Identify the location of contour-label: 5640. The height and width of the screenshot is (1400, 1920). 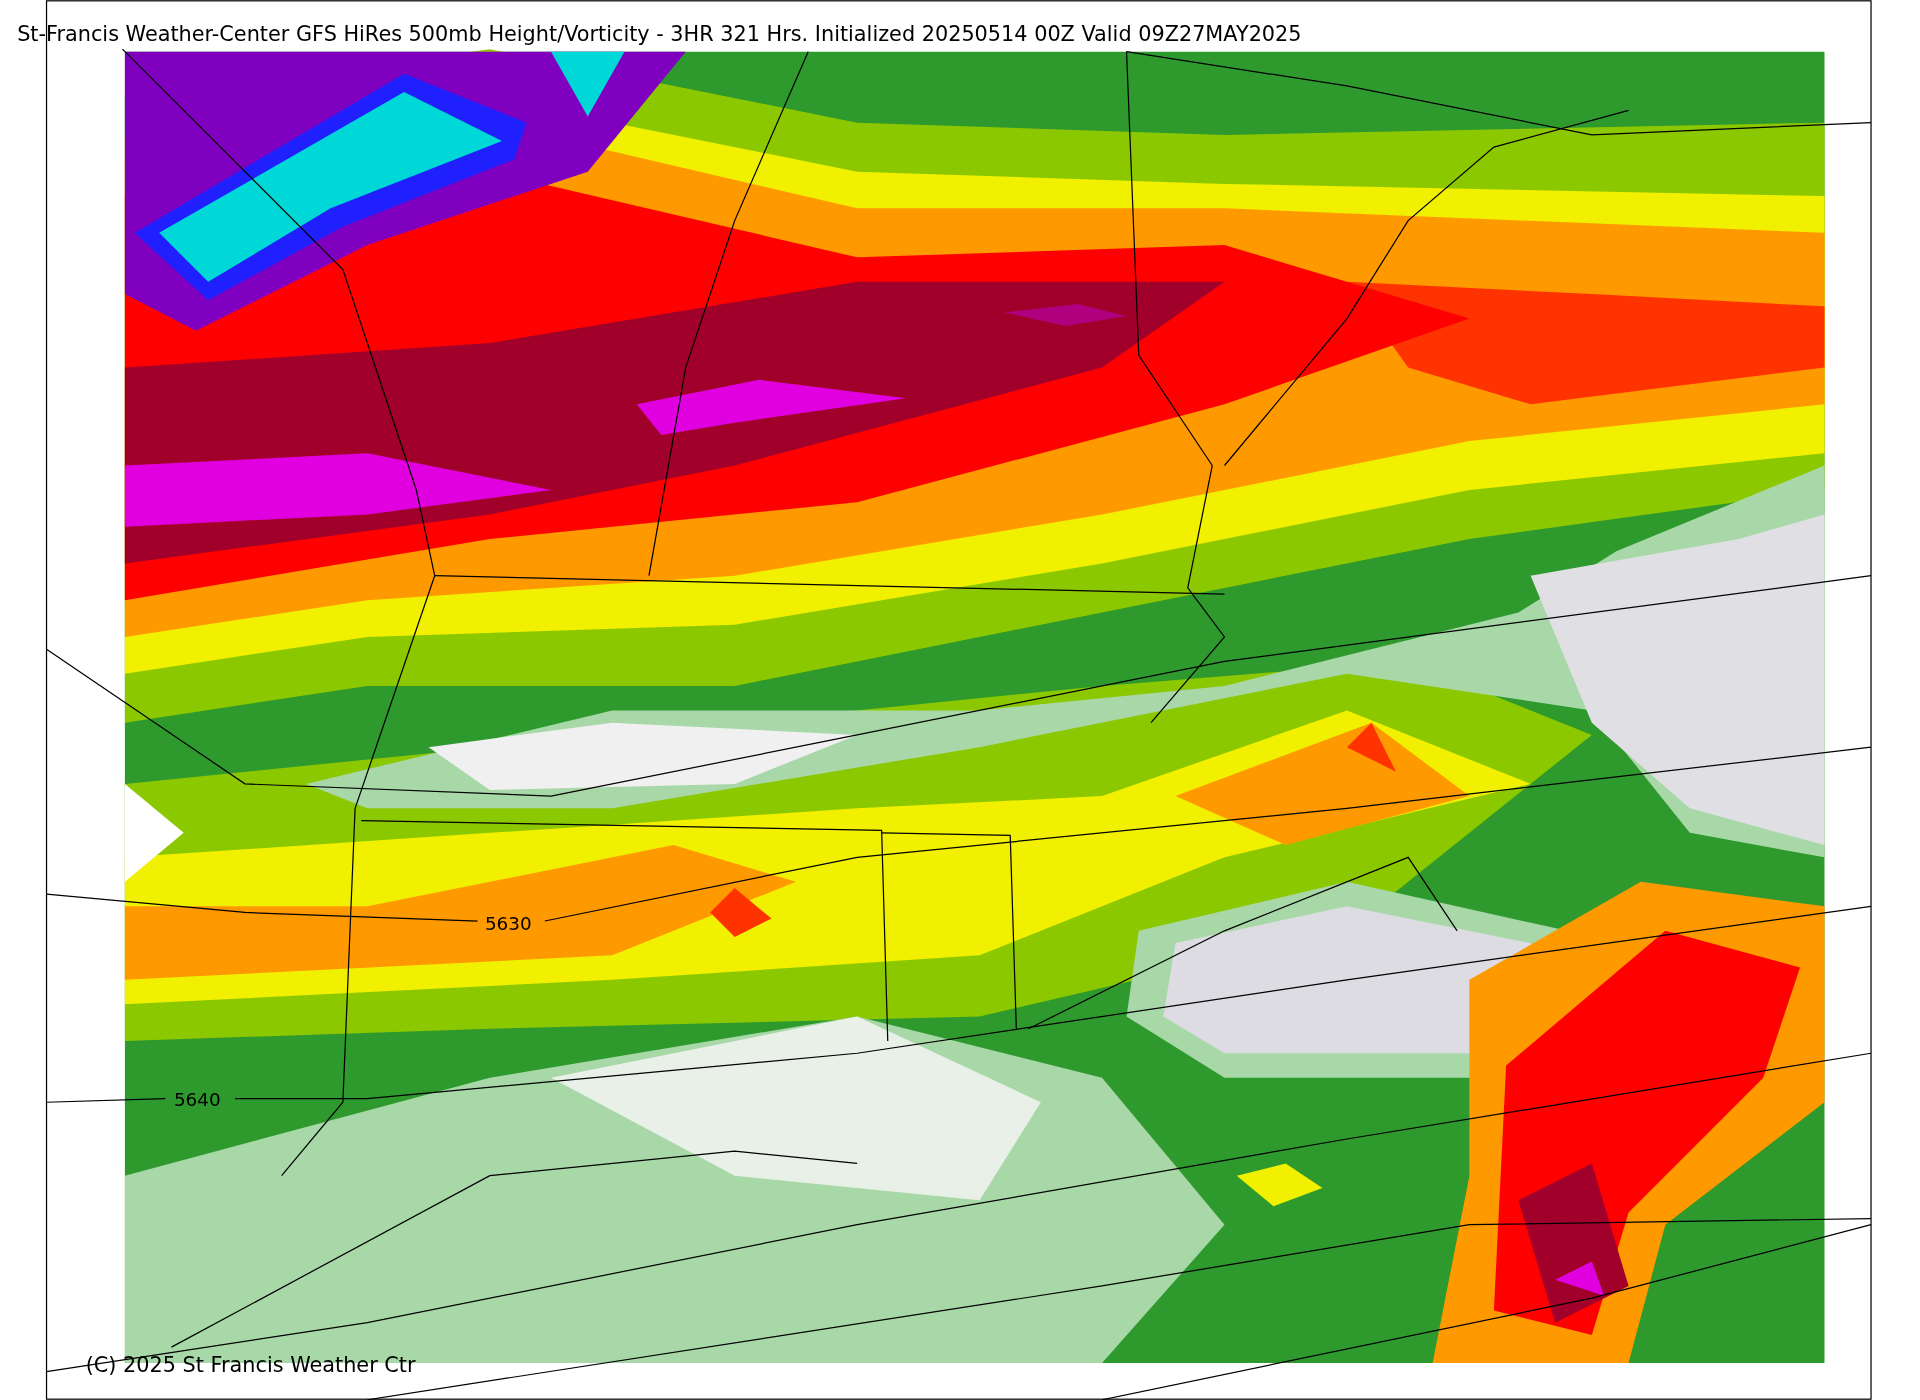
(197, 1099).